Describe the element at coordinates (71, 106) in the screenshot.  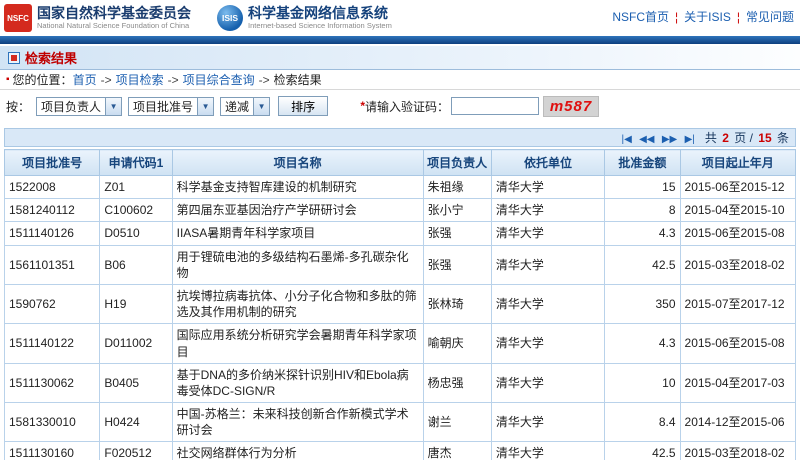
I see `sort-field-value: 项目负责人` at that location.